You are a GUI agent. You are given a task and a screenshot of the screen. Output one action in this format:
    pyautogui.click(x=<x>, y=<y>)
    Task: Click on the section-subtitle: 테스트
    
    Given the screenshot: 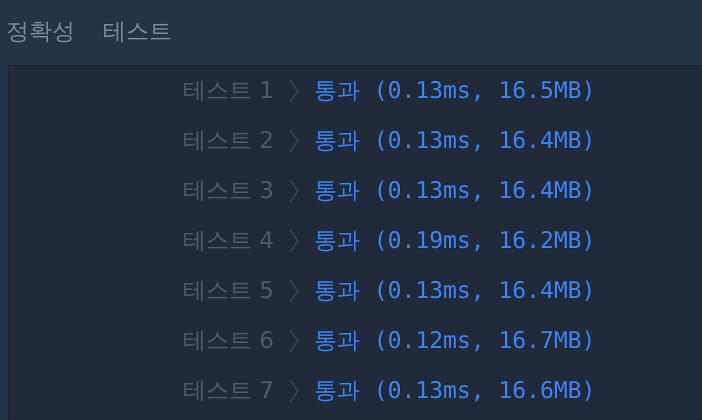 What is the action you would take?
    pyautogui.click(x=137, y=33)
    